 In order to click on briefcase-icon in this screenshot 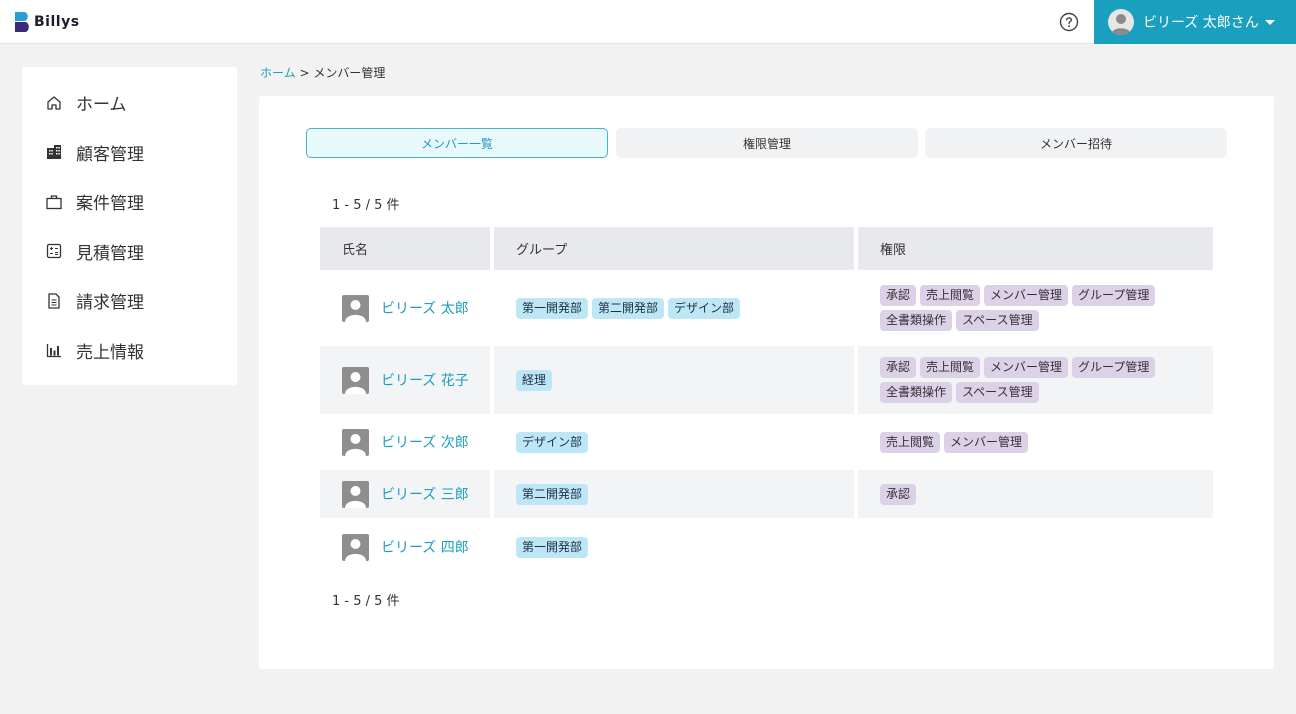, I will do `click(54, 202)`.